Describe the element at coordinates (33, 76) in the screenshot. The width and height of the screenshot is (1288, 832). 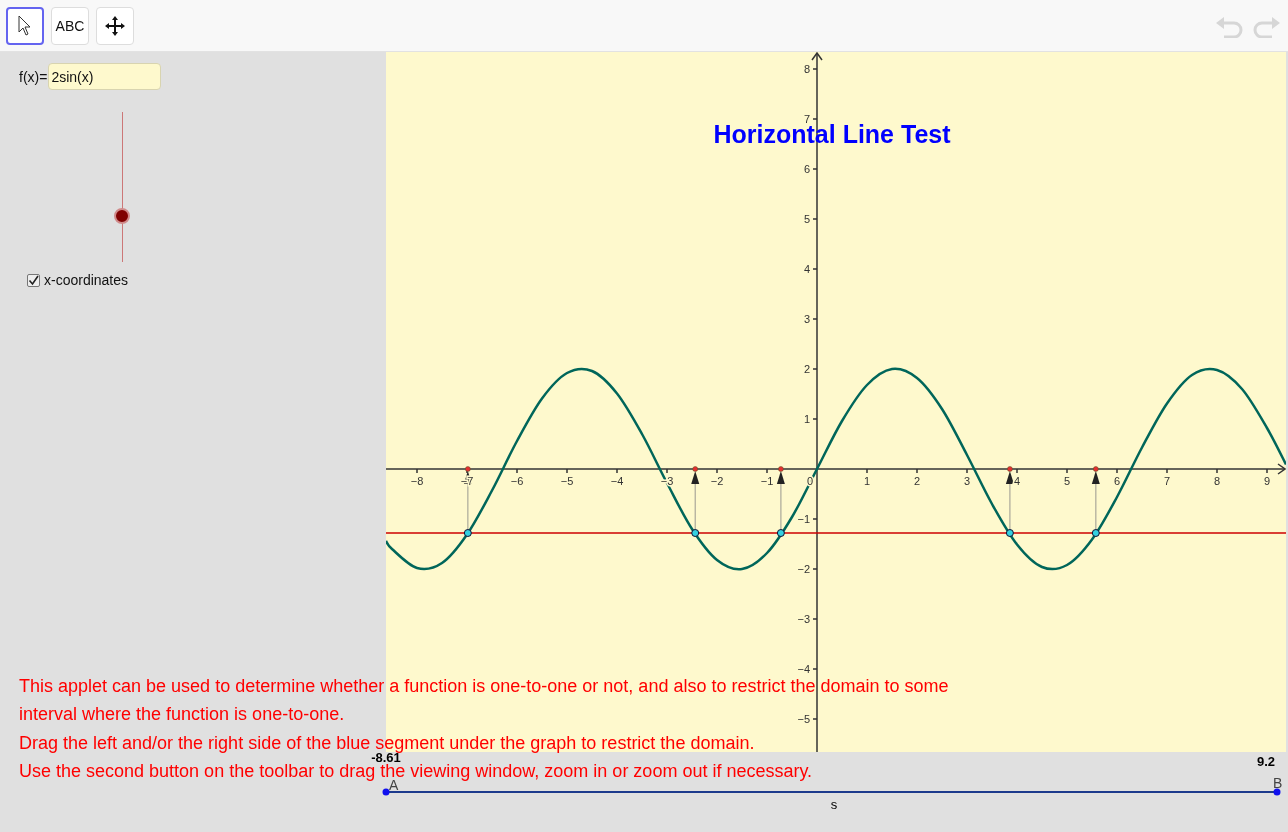
I see `function-label: f(x)=` at that location.